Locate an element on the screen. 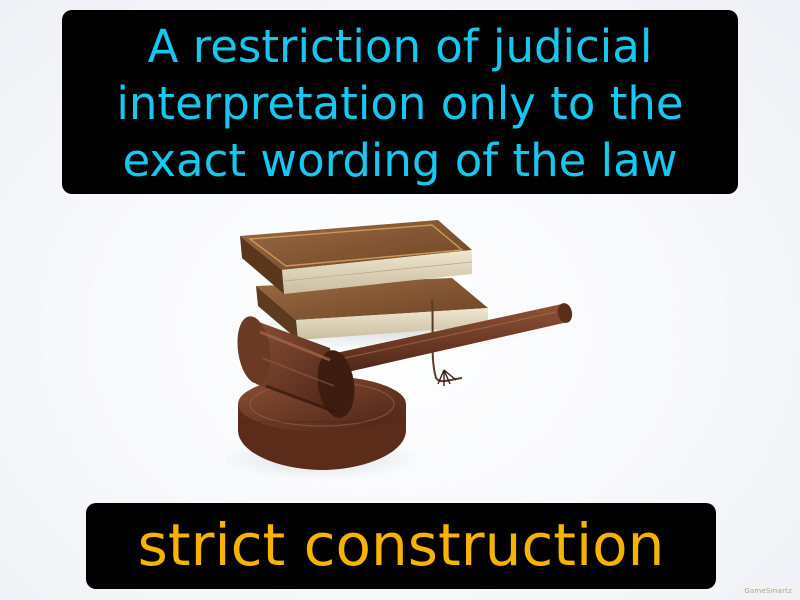  term-title: strict construction is located at coordinates (401, 545).